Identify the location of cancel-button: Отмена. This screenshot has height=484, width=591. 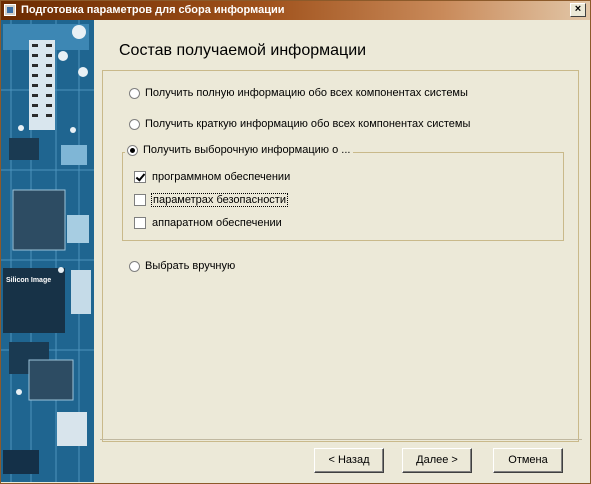
(528, 460).